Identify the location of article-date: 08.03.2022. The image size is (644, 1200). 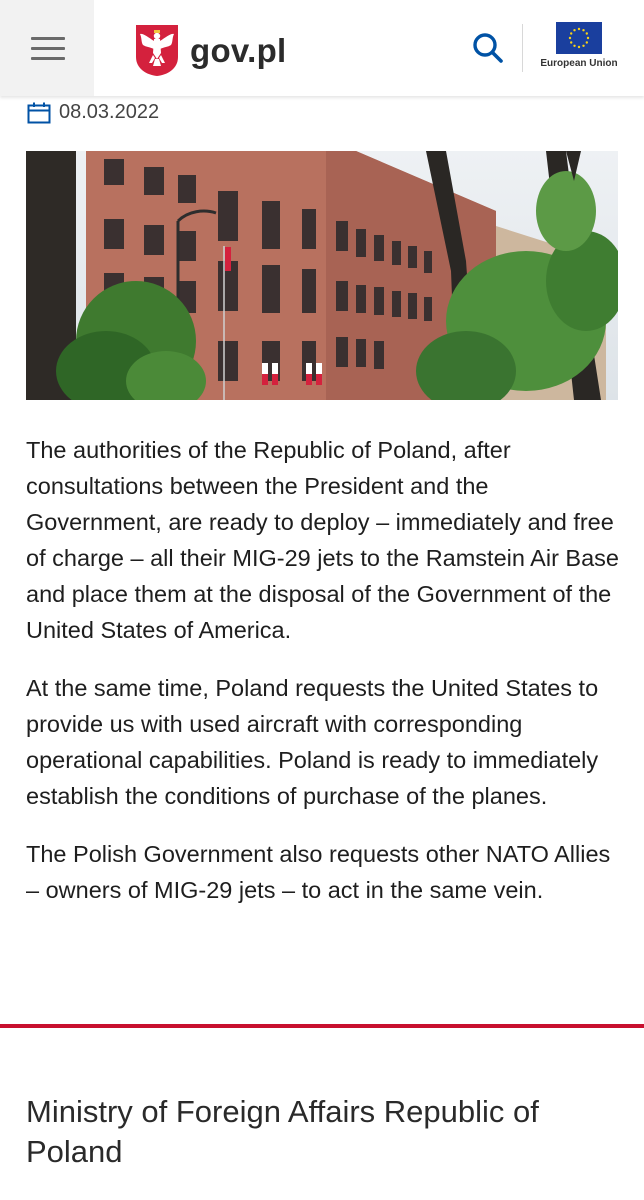
(93, 112).